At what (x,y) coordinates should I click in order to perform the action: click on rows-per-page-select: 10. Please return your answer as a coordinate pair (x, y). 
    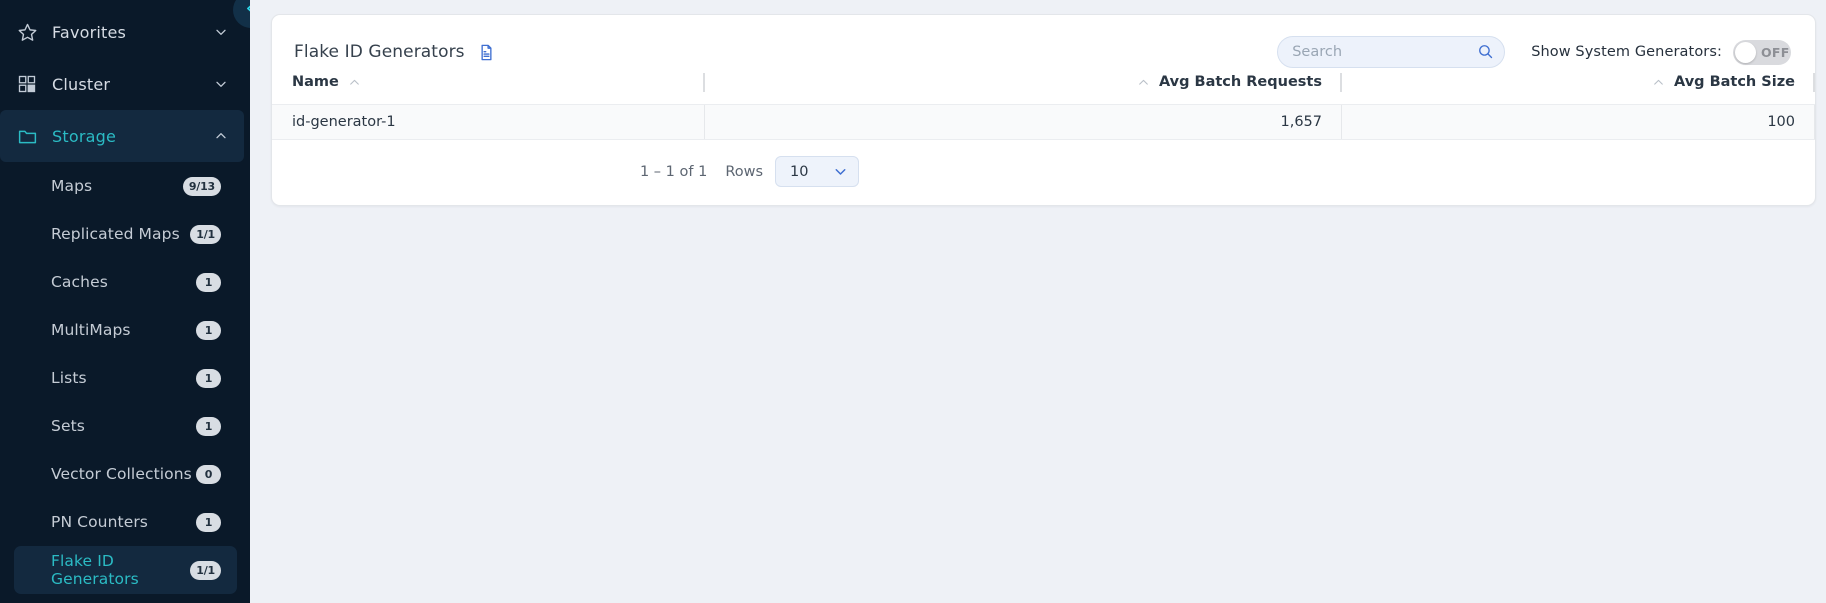
    Looking at the image, I should click on (817, 171).